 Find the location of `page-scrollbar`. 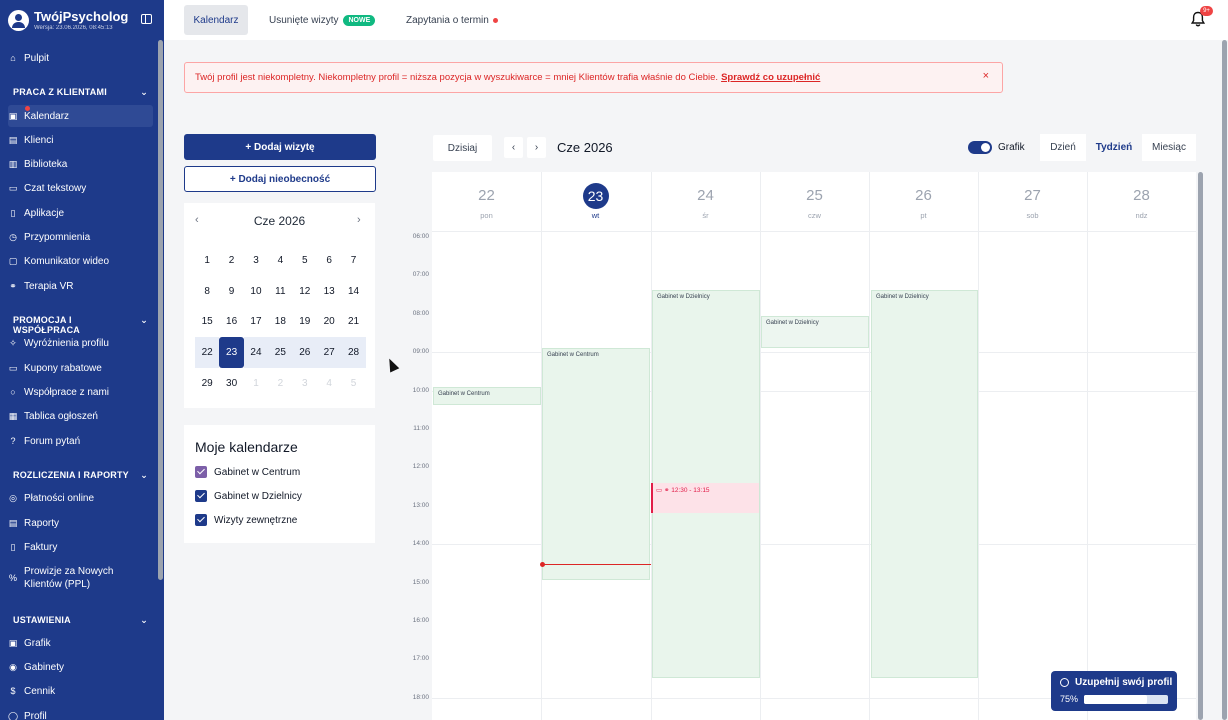

page-scrollbar is located at coordinates (1224, 380).